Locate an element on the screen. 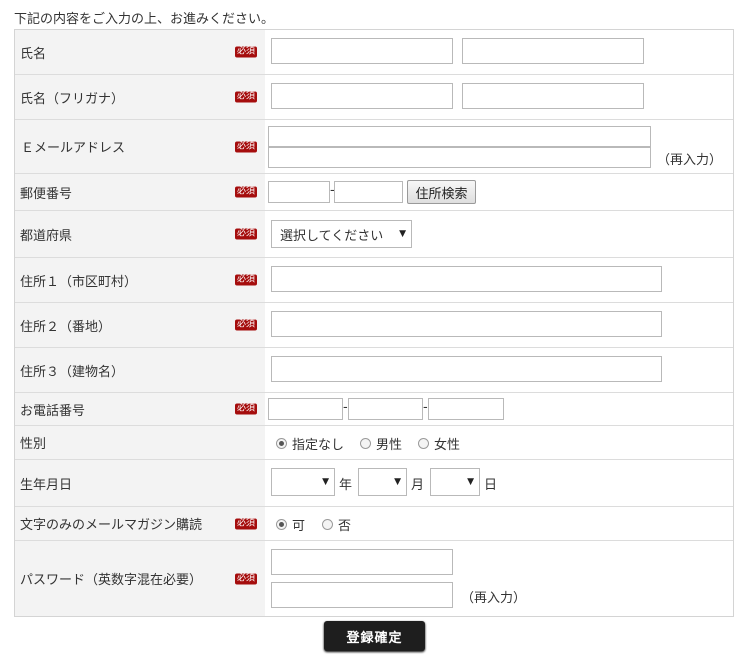  phone-third-input is located at coordinates (466, 409).